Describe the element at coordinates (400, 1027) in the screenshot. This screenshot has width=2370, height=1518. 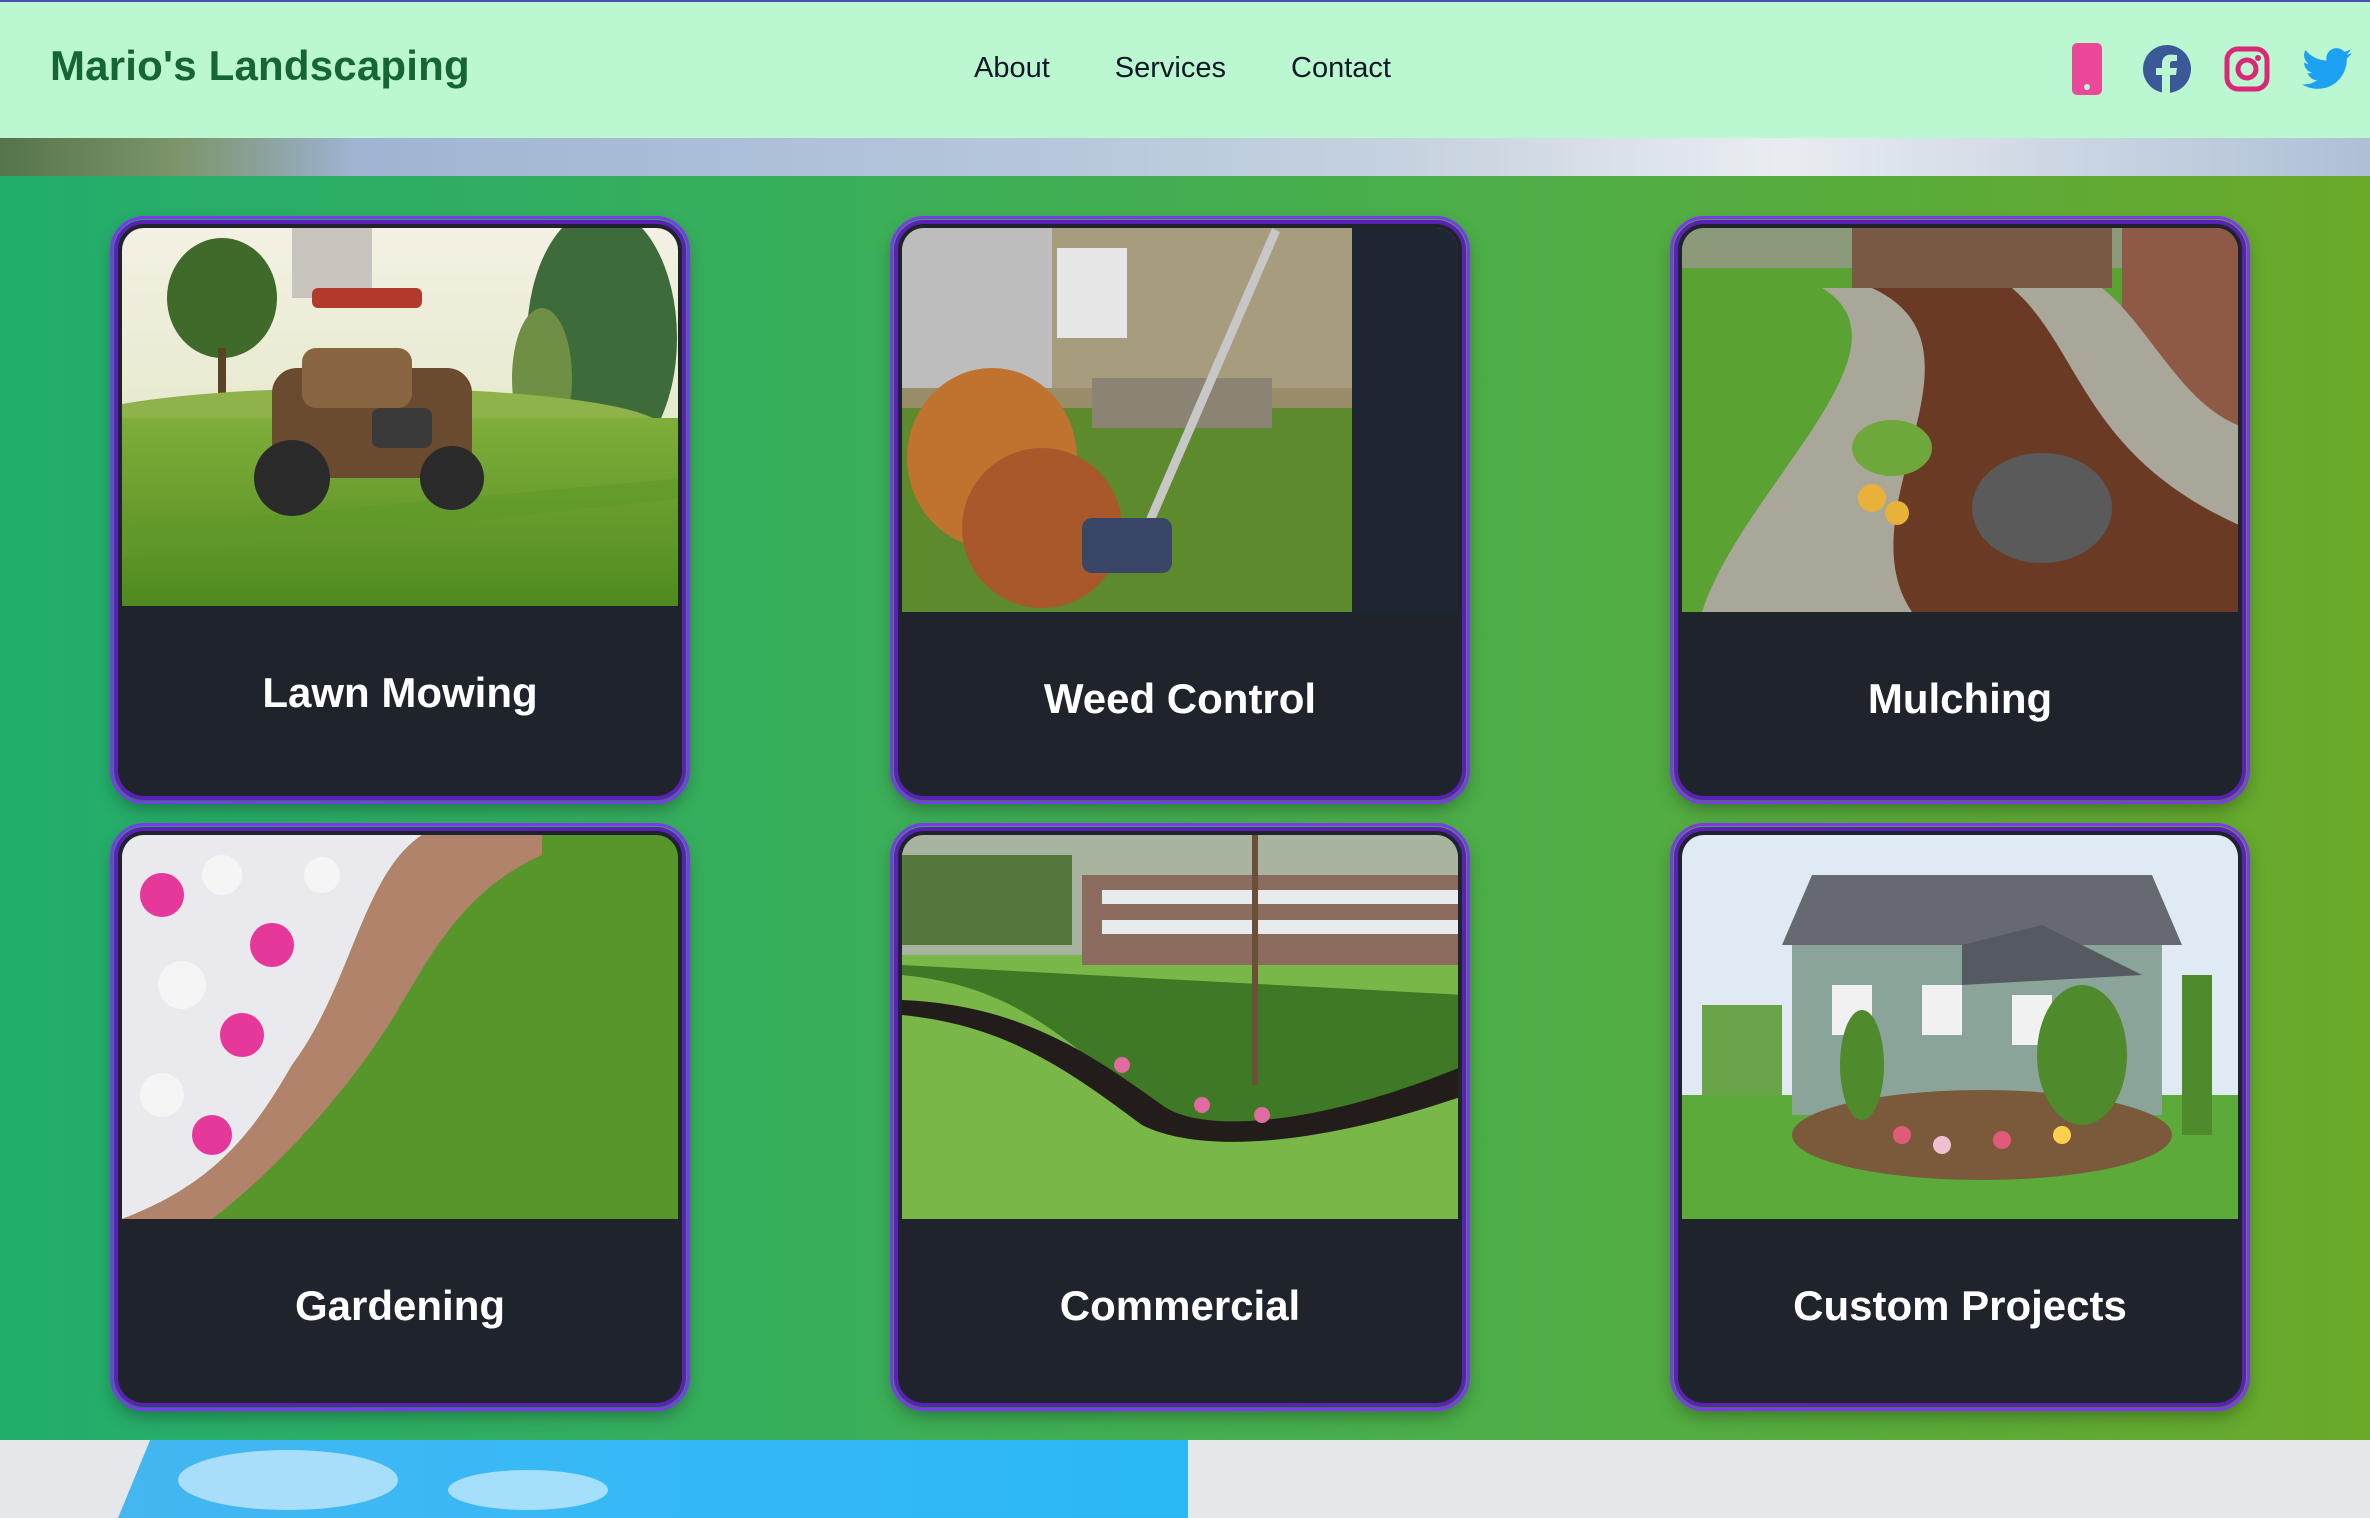
I see `flower-bed-photo` at that location.